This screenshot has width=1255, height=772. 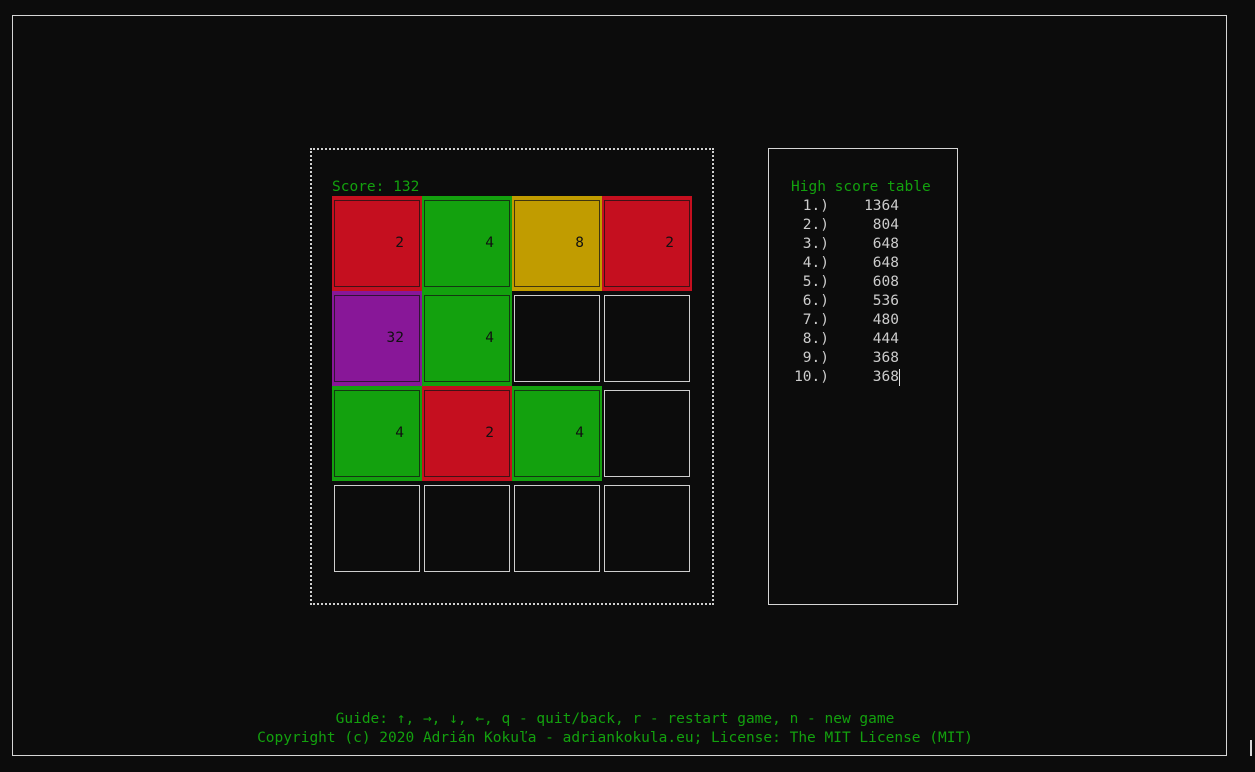 What do you see at coordinates (847, 358) in the screenshot?
I see `high-score-row: 9.) 368` at bounding box center [847, 358].